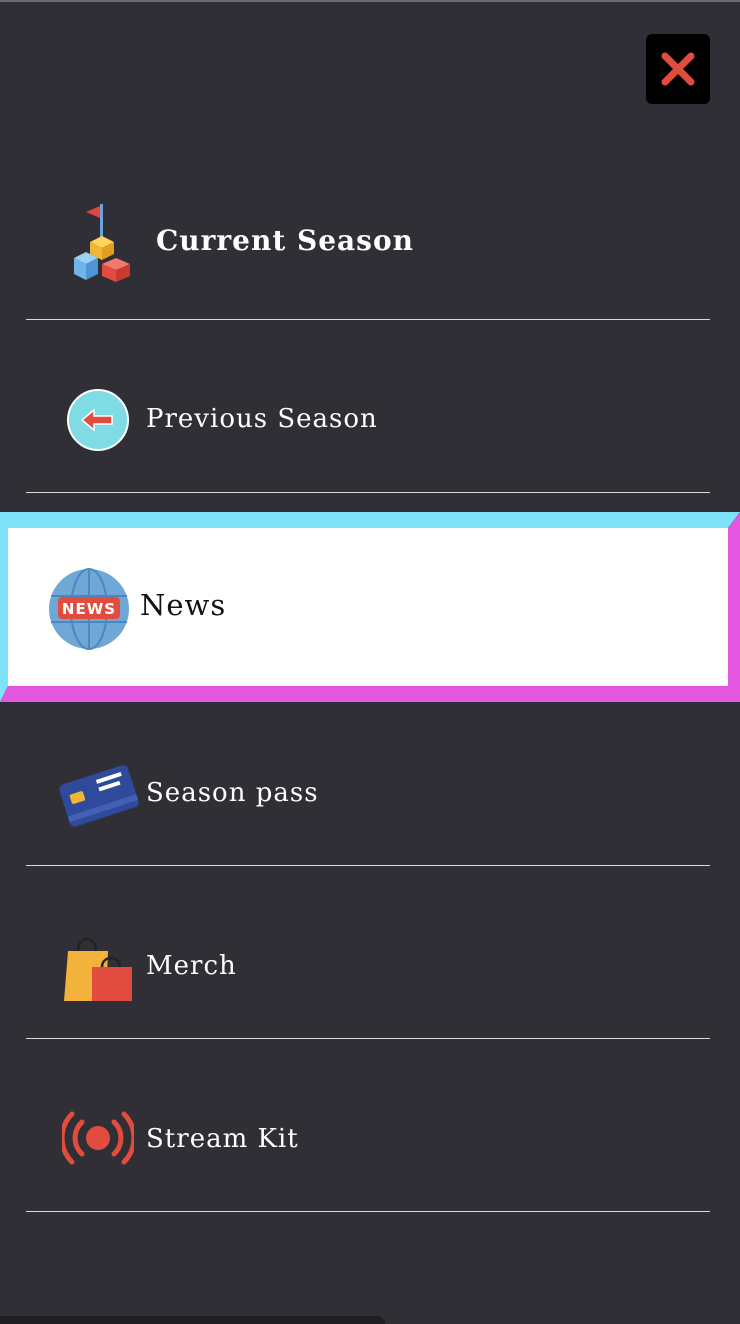 This screenshot has height=1324, width=740. I want to click on podium-blocks-icon, so click(102, 243).